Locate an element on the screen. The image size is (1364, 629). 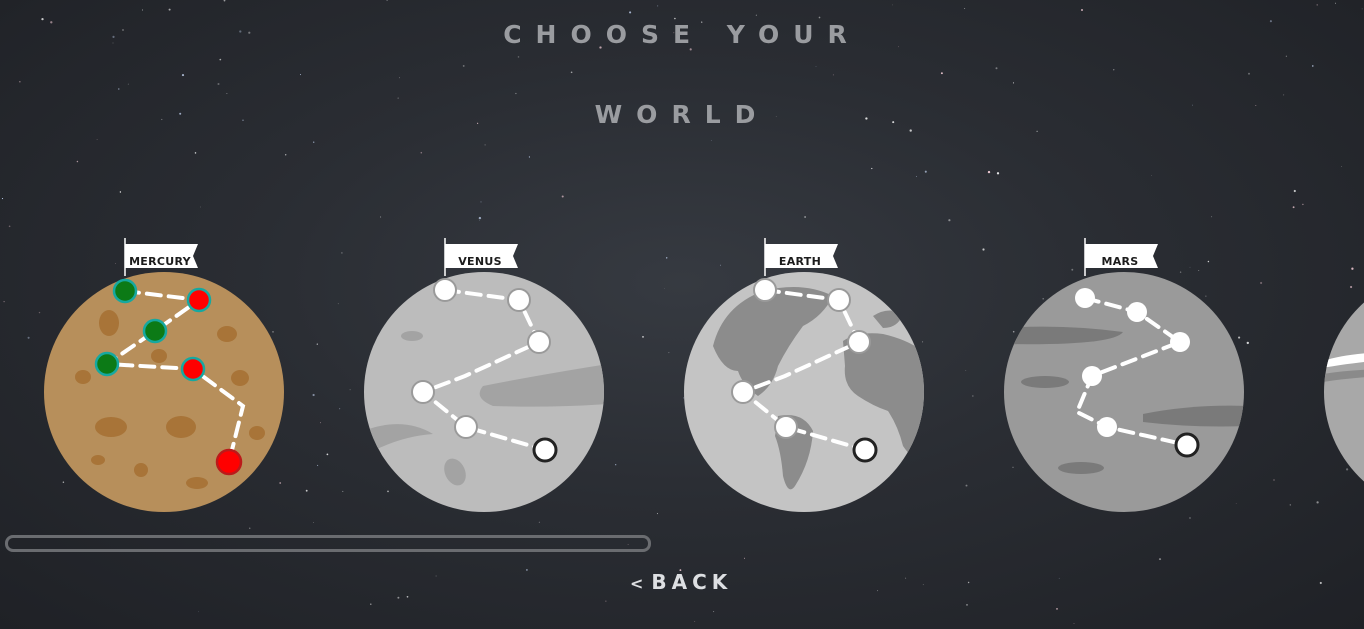
earth-planet-graphic is located at coordinates (804, 375).